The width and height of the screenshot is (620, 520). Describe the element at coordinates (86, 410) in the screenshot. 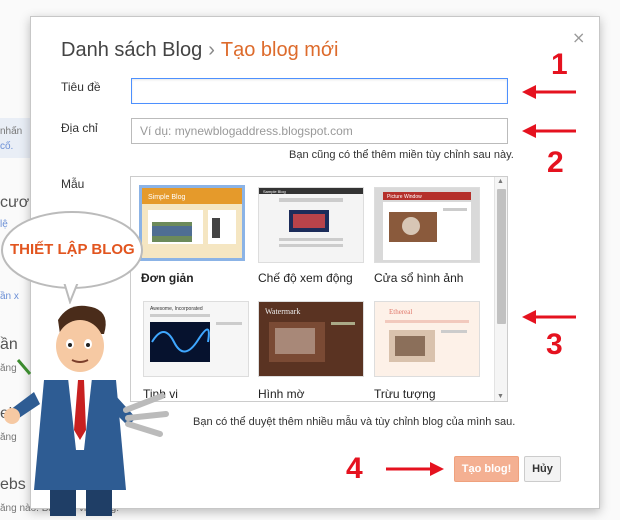

I see `businessman-mascot-illustration` at that location.